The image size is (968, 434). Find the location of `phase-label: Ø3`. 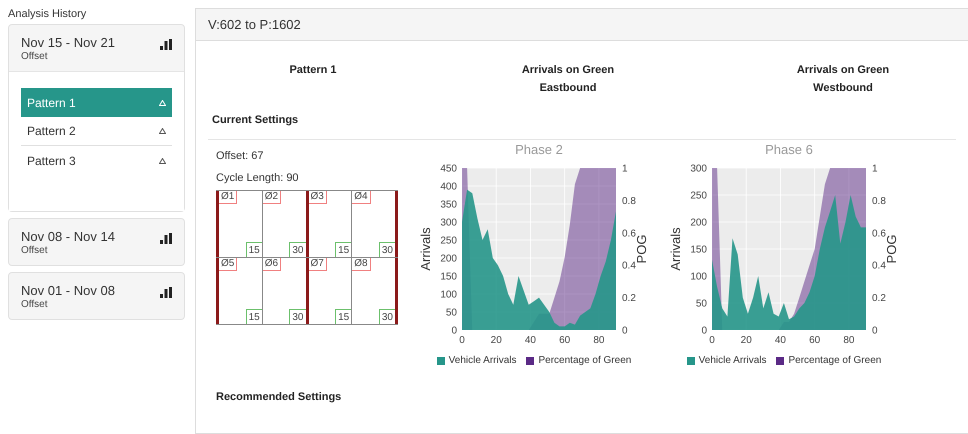

phase-label: Ø3 is located at coordinates (317, 197).